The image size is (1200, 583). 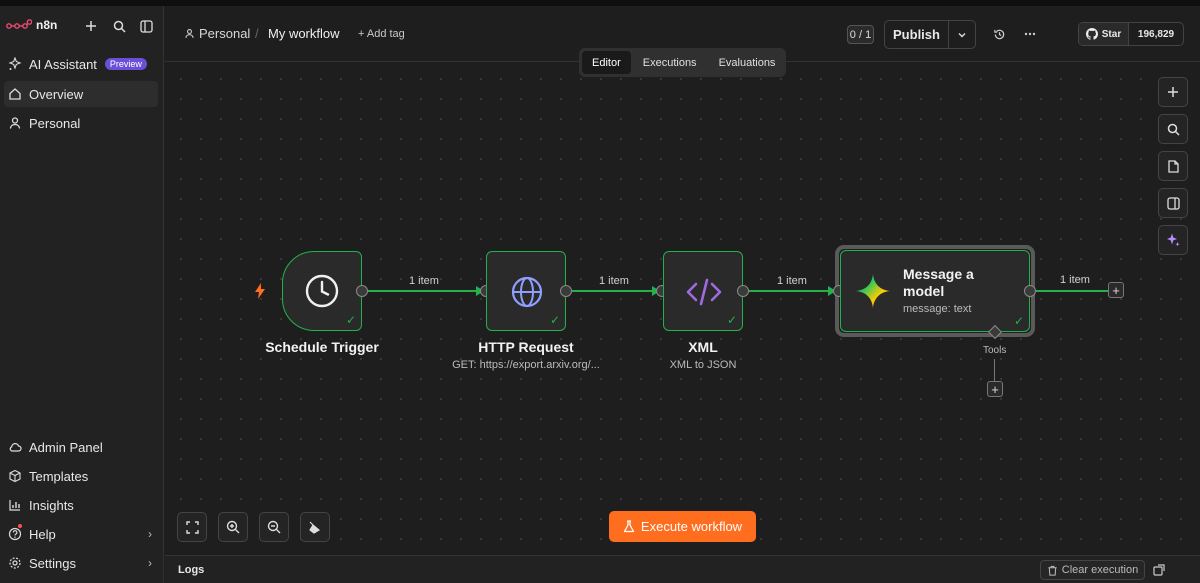 I want to click on bar-chart-icon, so click(x=15, y=505).